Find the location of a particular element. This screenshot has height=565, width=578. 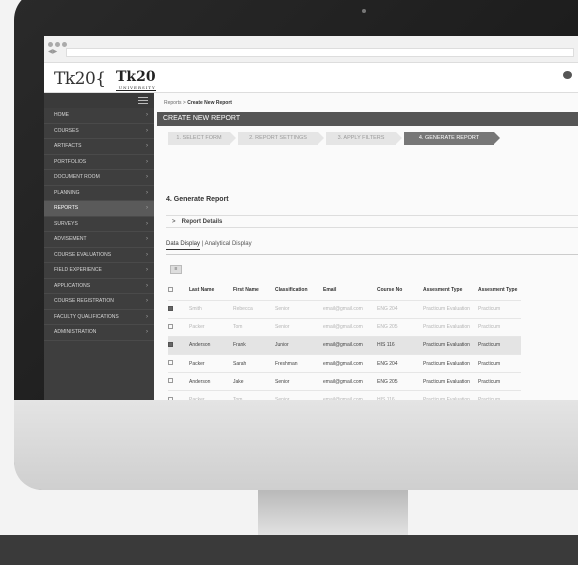

sidebar-item-label: APPLICATIONS is located at coordinates (72, 285).